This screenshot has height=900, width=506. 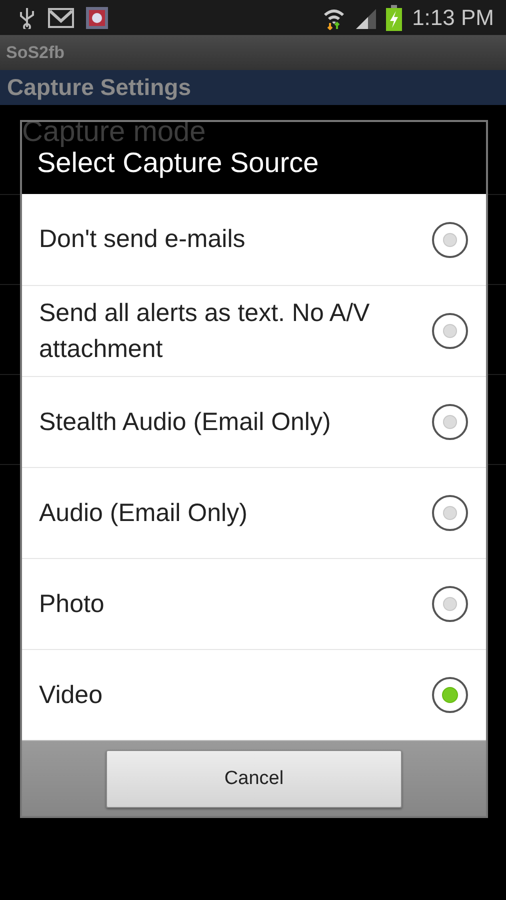 I want to click on option-label: Photo, so click(x=71, y=604).